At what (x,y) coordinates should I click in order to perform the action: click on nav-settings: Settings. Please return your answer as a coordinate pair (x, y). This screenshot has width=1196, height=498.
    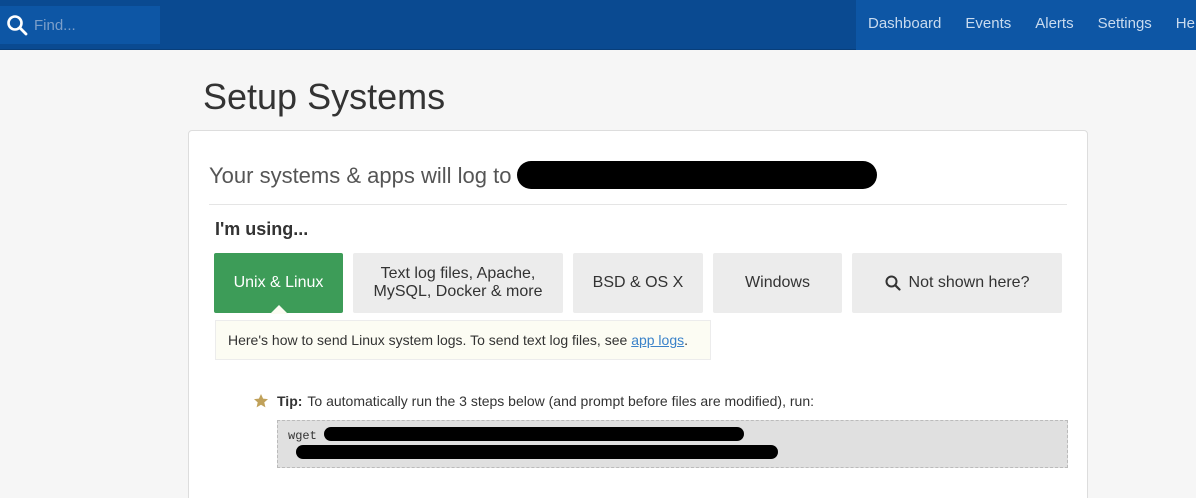
    Looking at the image, I should click on (1125, 25).